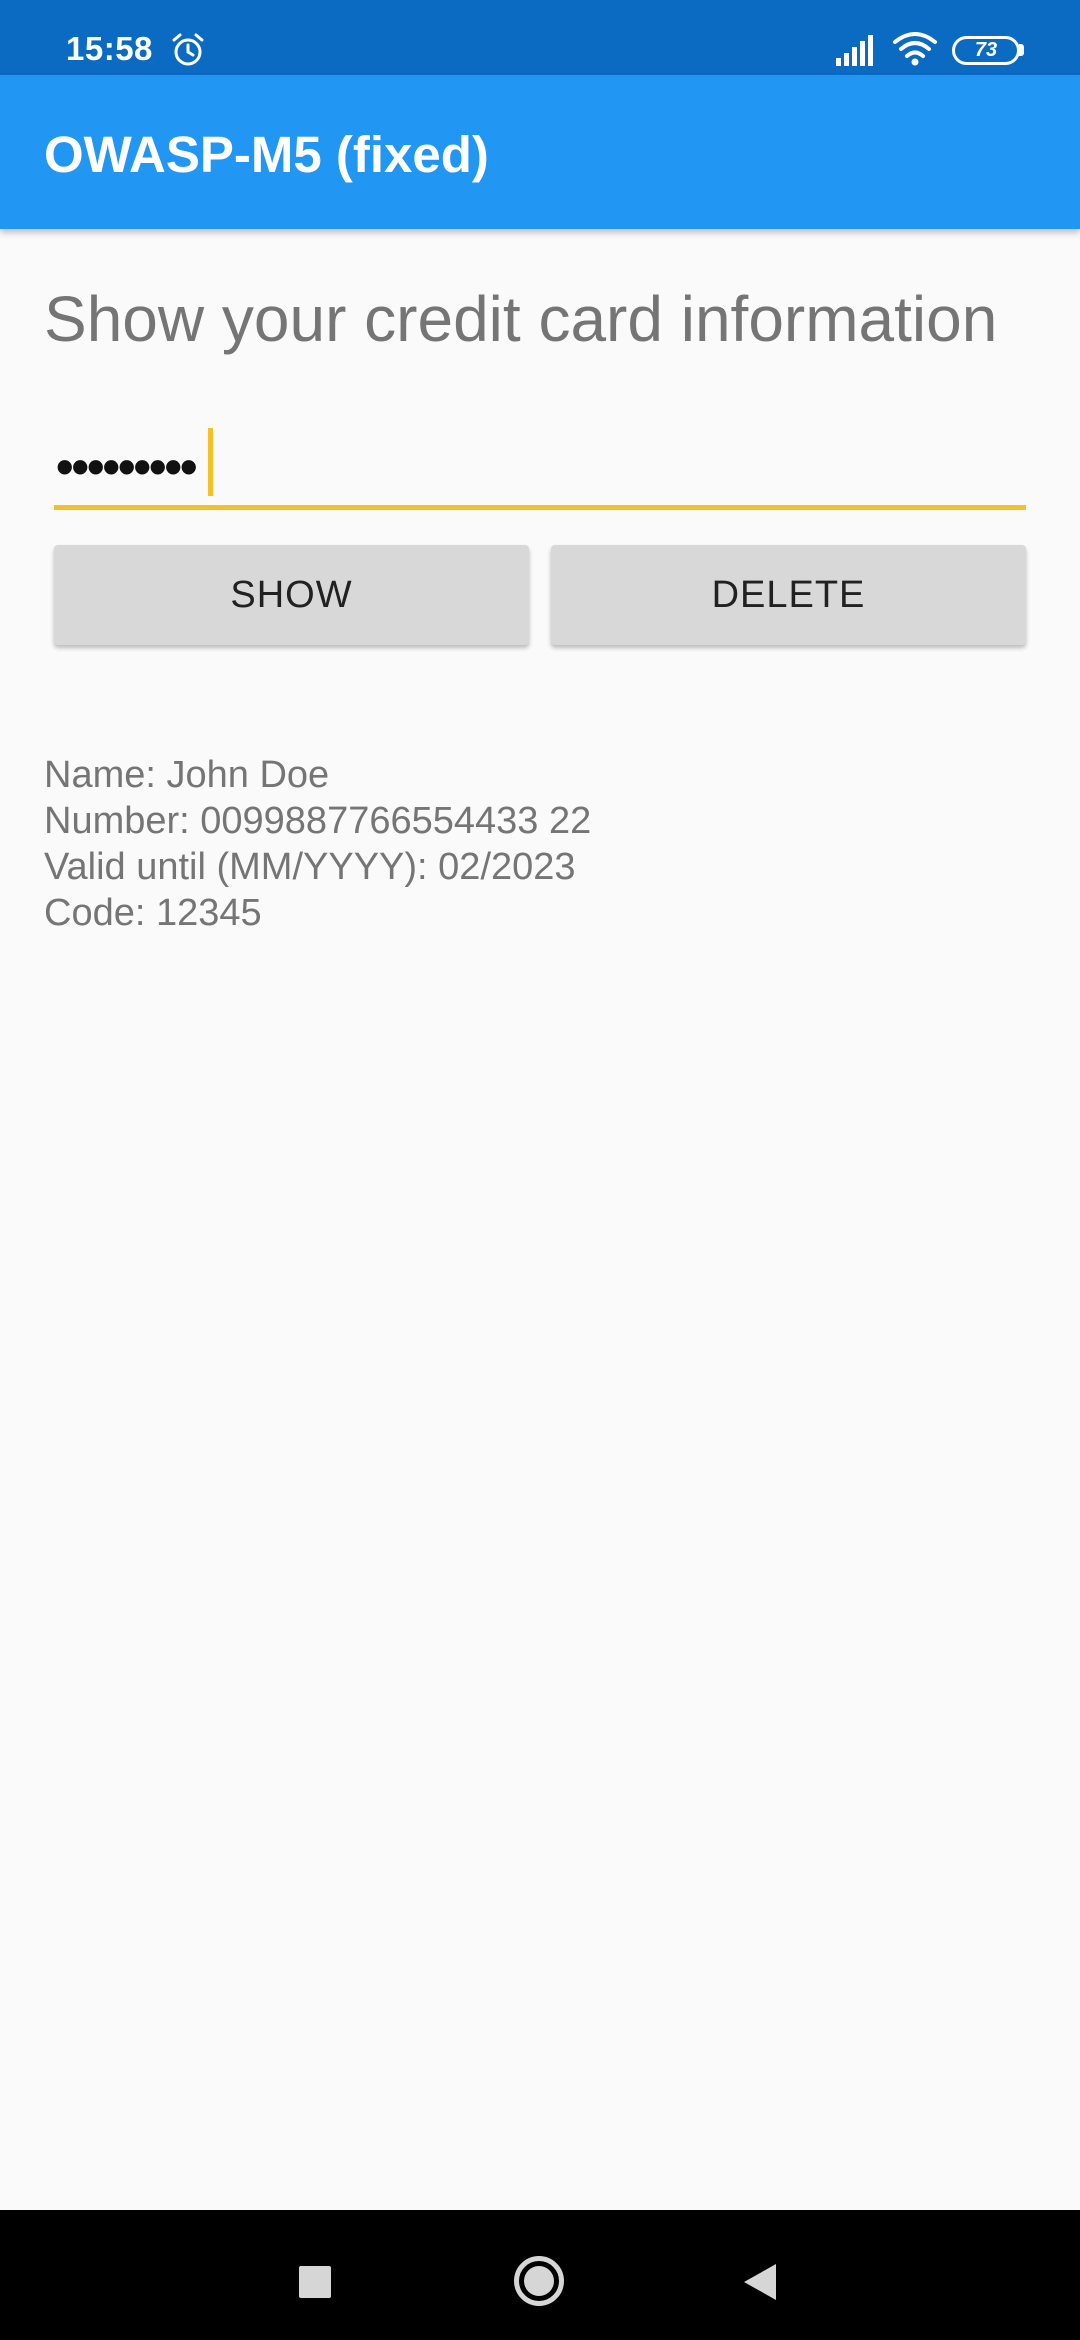 This screenshot has height=2340, width=1080. What do you see at coordinates (540, 152) in the screenshot?
I see `app-bar: OWASP-M5 (fixed)` at bounding box center [540, 152].